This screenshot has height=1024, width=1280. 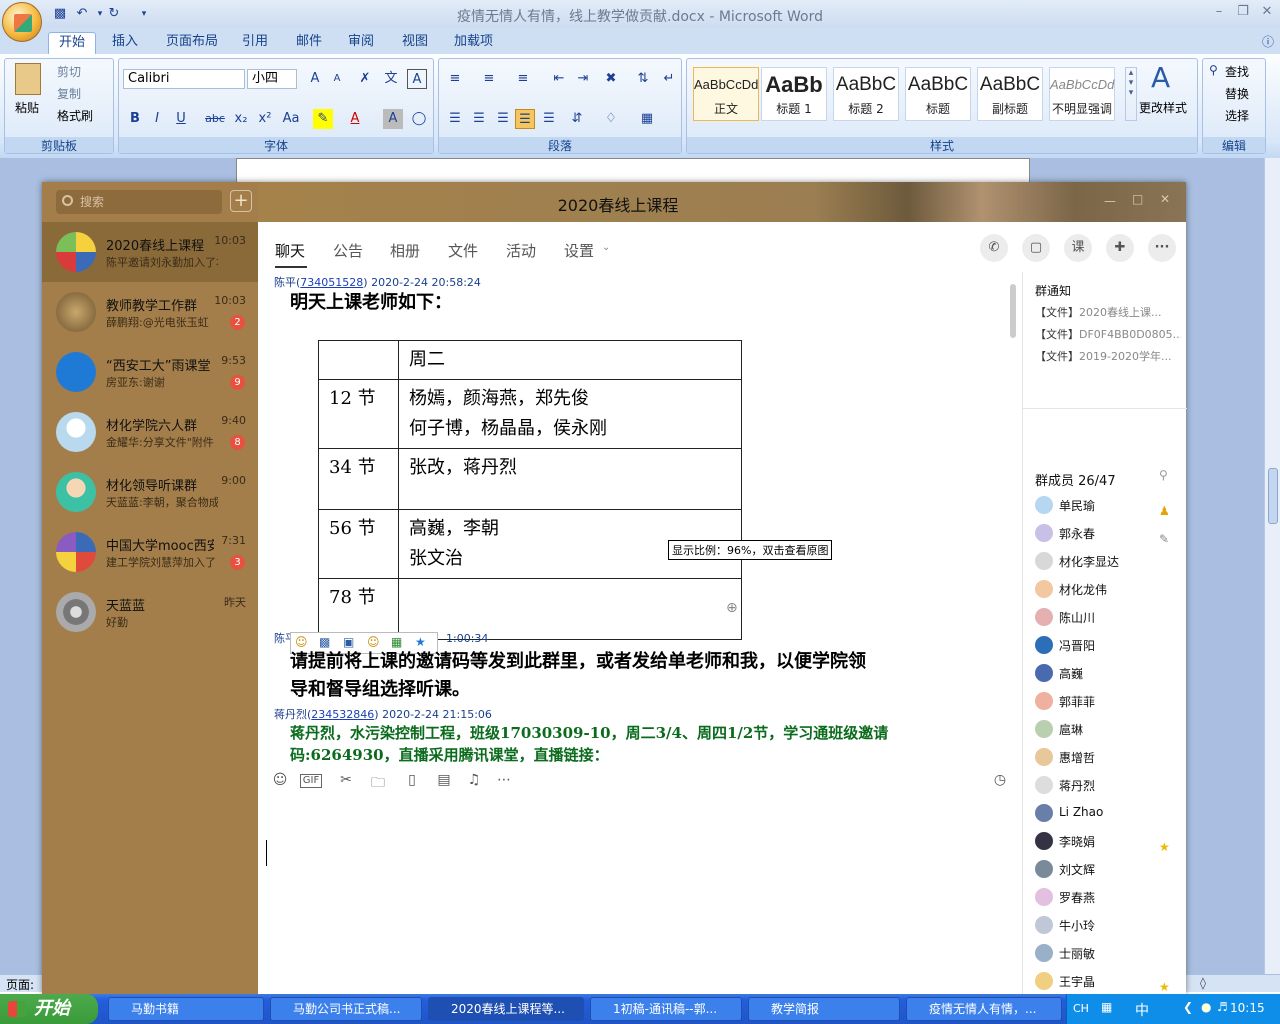 I want to click on minimize-icon: —, so click(x=1110, y=201).